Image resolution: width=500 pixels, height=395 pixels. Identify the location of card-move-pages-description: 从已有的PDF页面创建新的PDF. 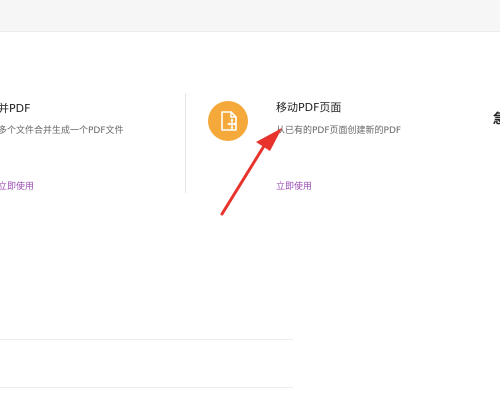
(339, 131).